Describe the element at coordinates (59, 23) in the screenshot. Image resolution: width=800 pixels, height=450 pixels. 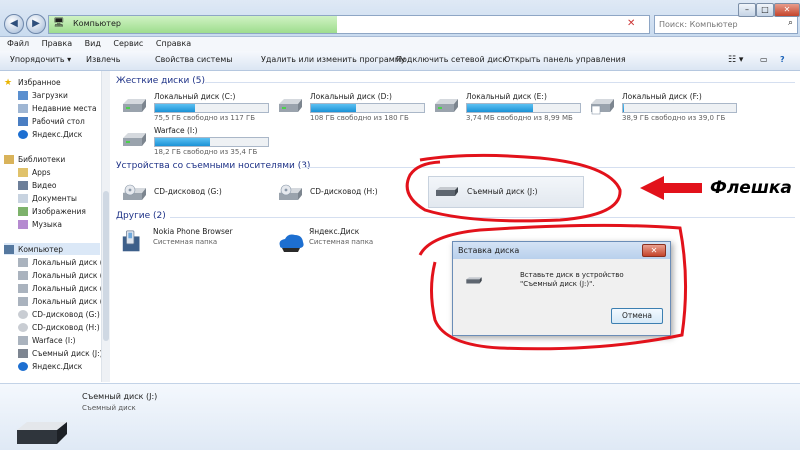
I see `computer-icon: 🖥` at that location.